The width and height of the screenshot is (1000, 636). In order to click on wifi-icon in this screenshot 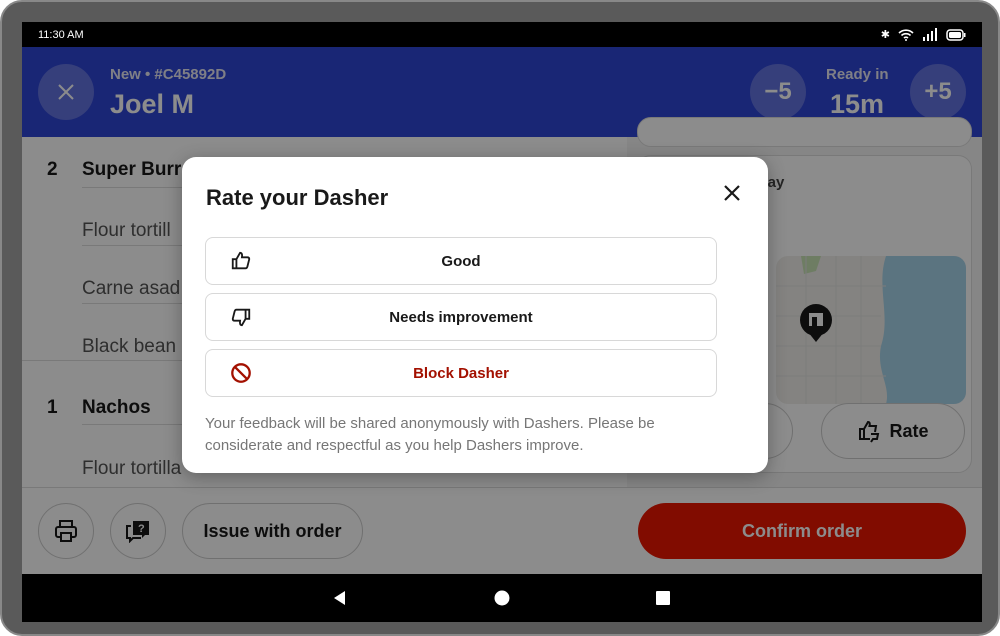, I will do `click(906, 34)`.